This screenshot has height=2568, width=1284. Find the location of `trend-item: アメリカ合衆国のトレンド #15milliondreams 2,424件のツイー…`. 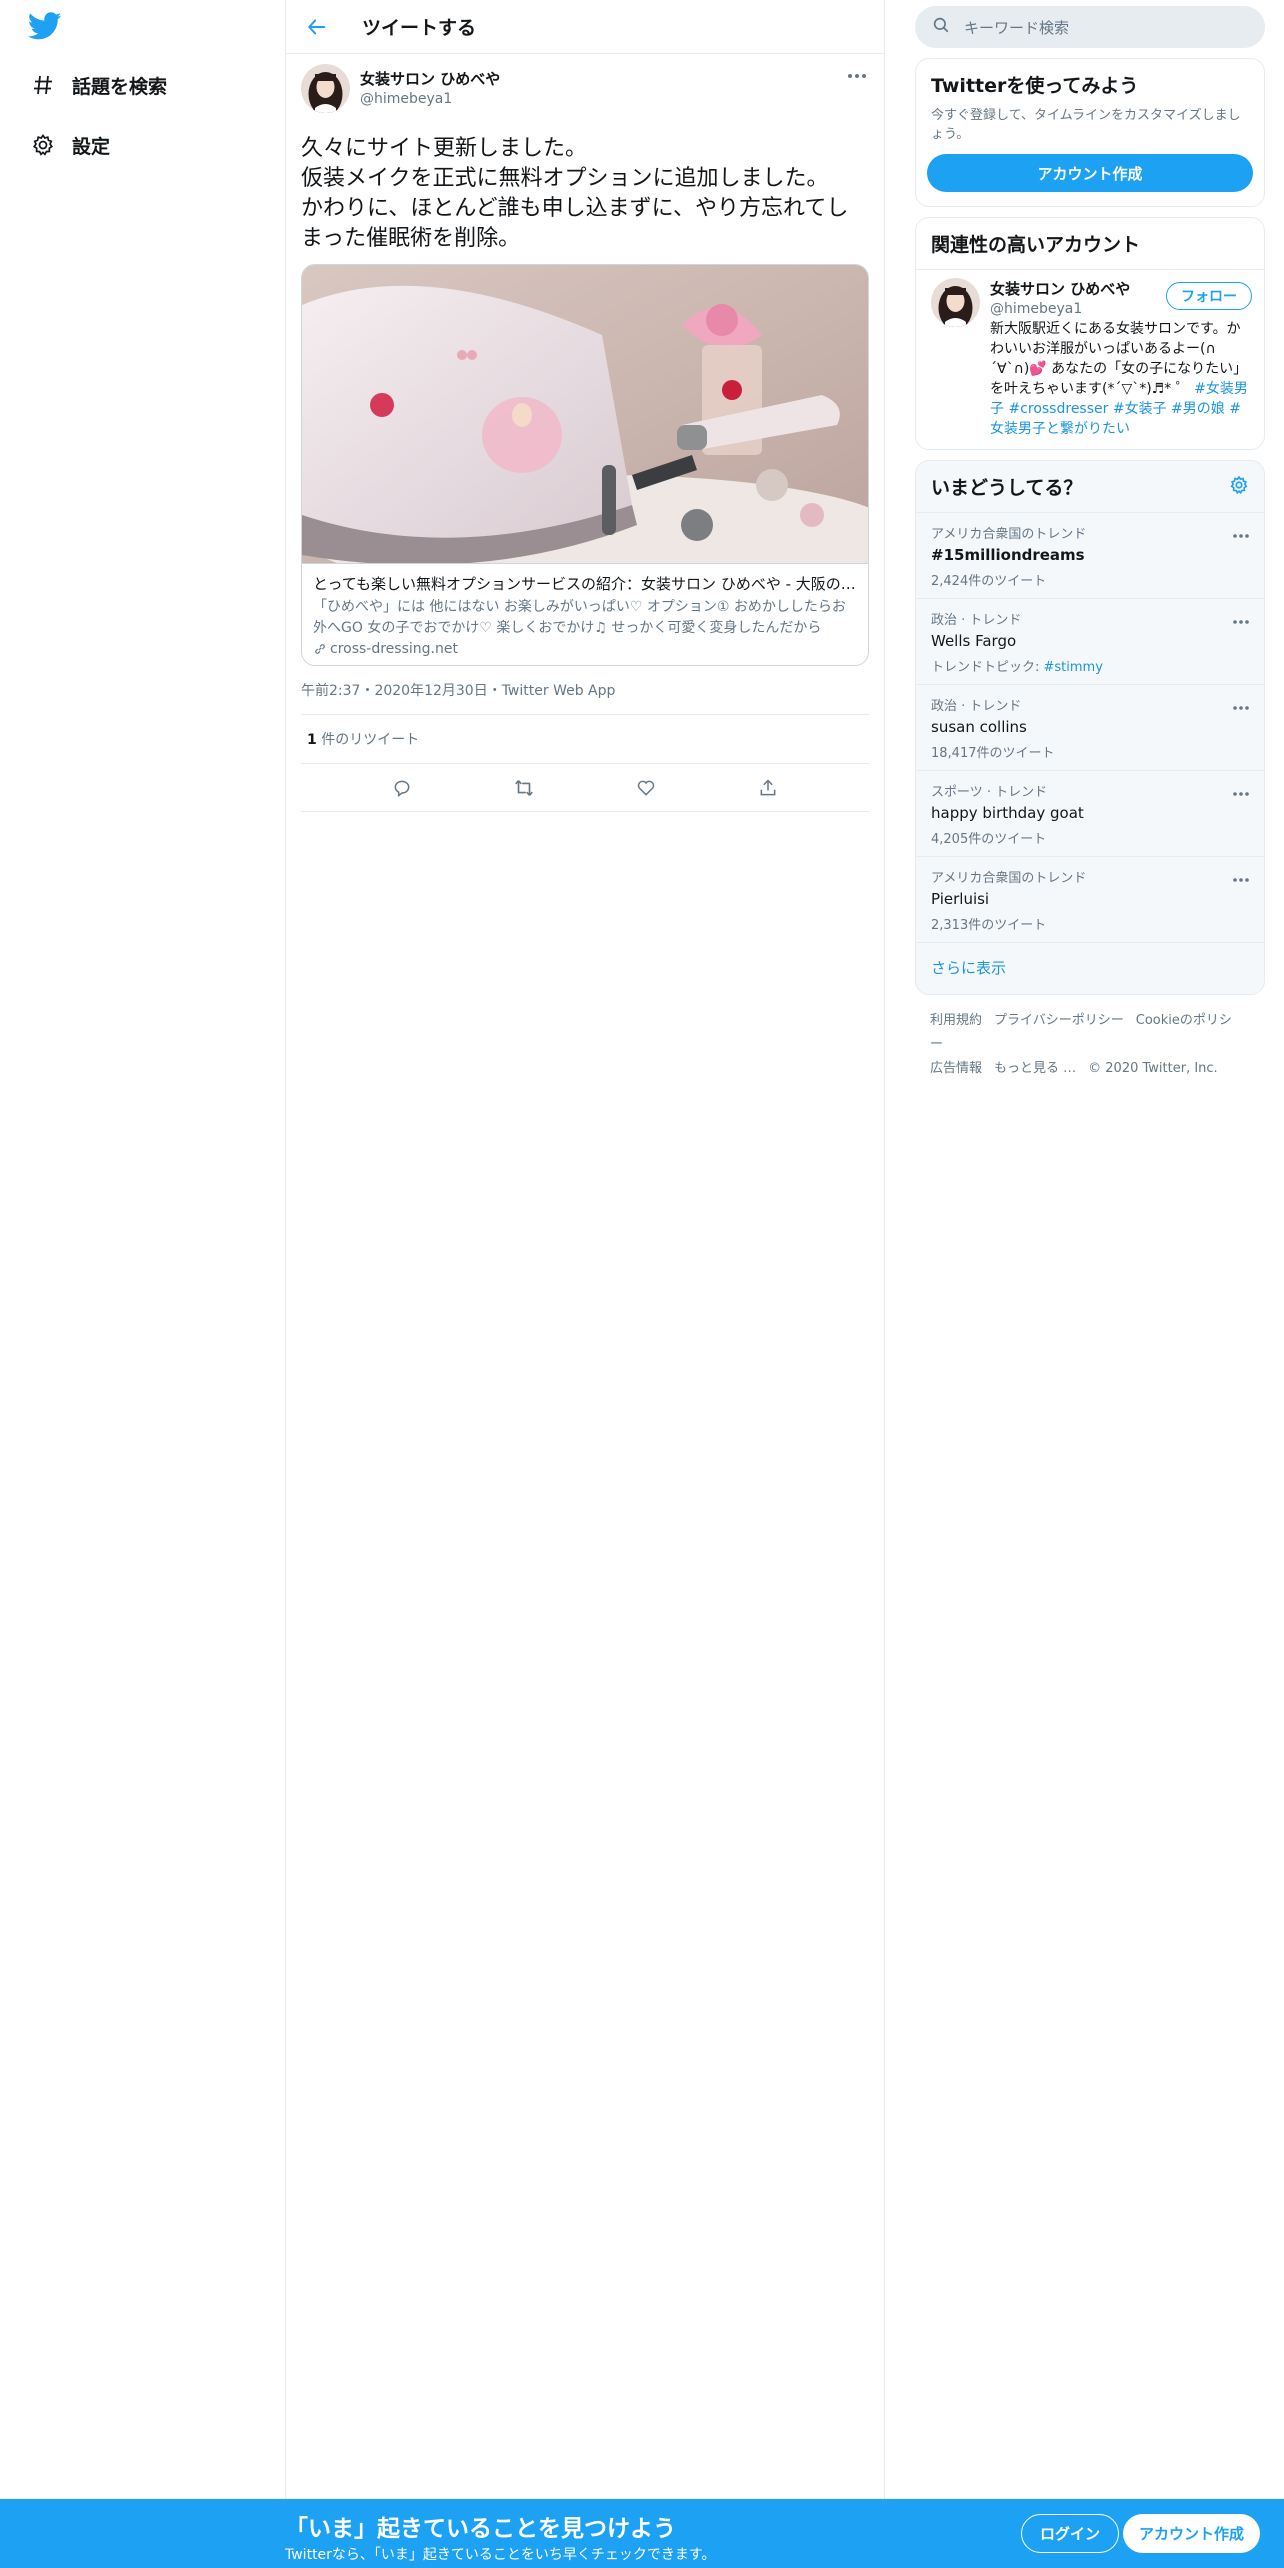

trend-item: アメリカ合衆国のトレンド #15milliondreams 2,424件のツイー… is located at coordinates (1090, 556).